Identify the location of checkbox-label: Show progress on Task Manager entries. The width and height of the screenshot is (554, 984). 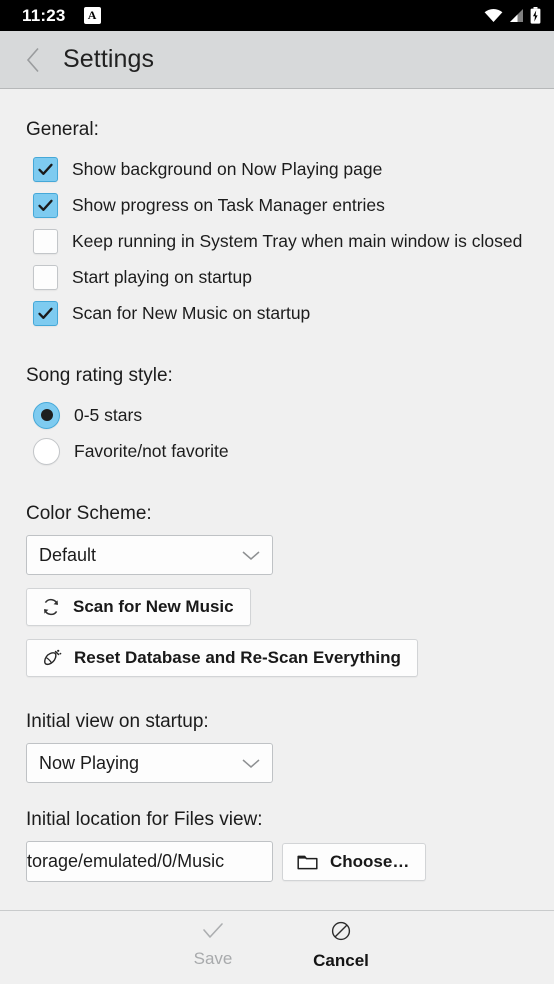
(228, 204).